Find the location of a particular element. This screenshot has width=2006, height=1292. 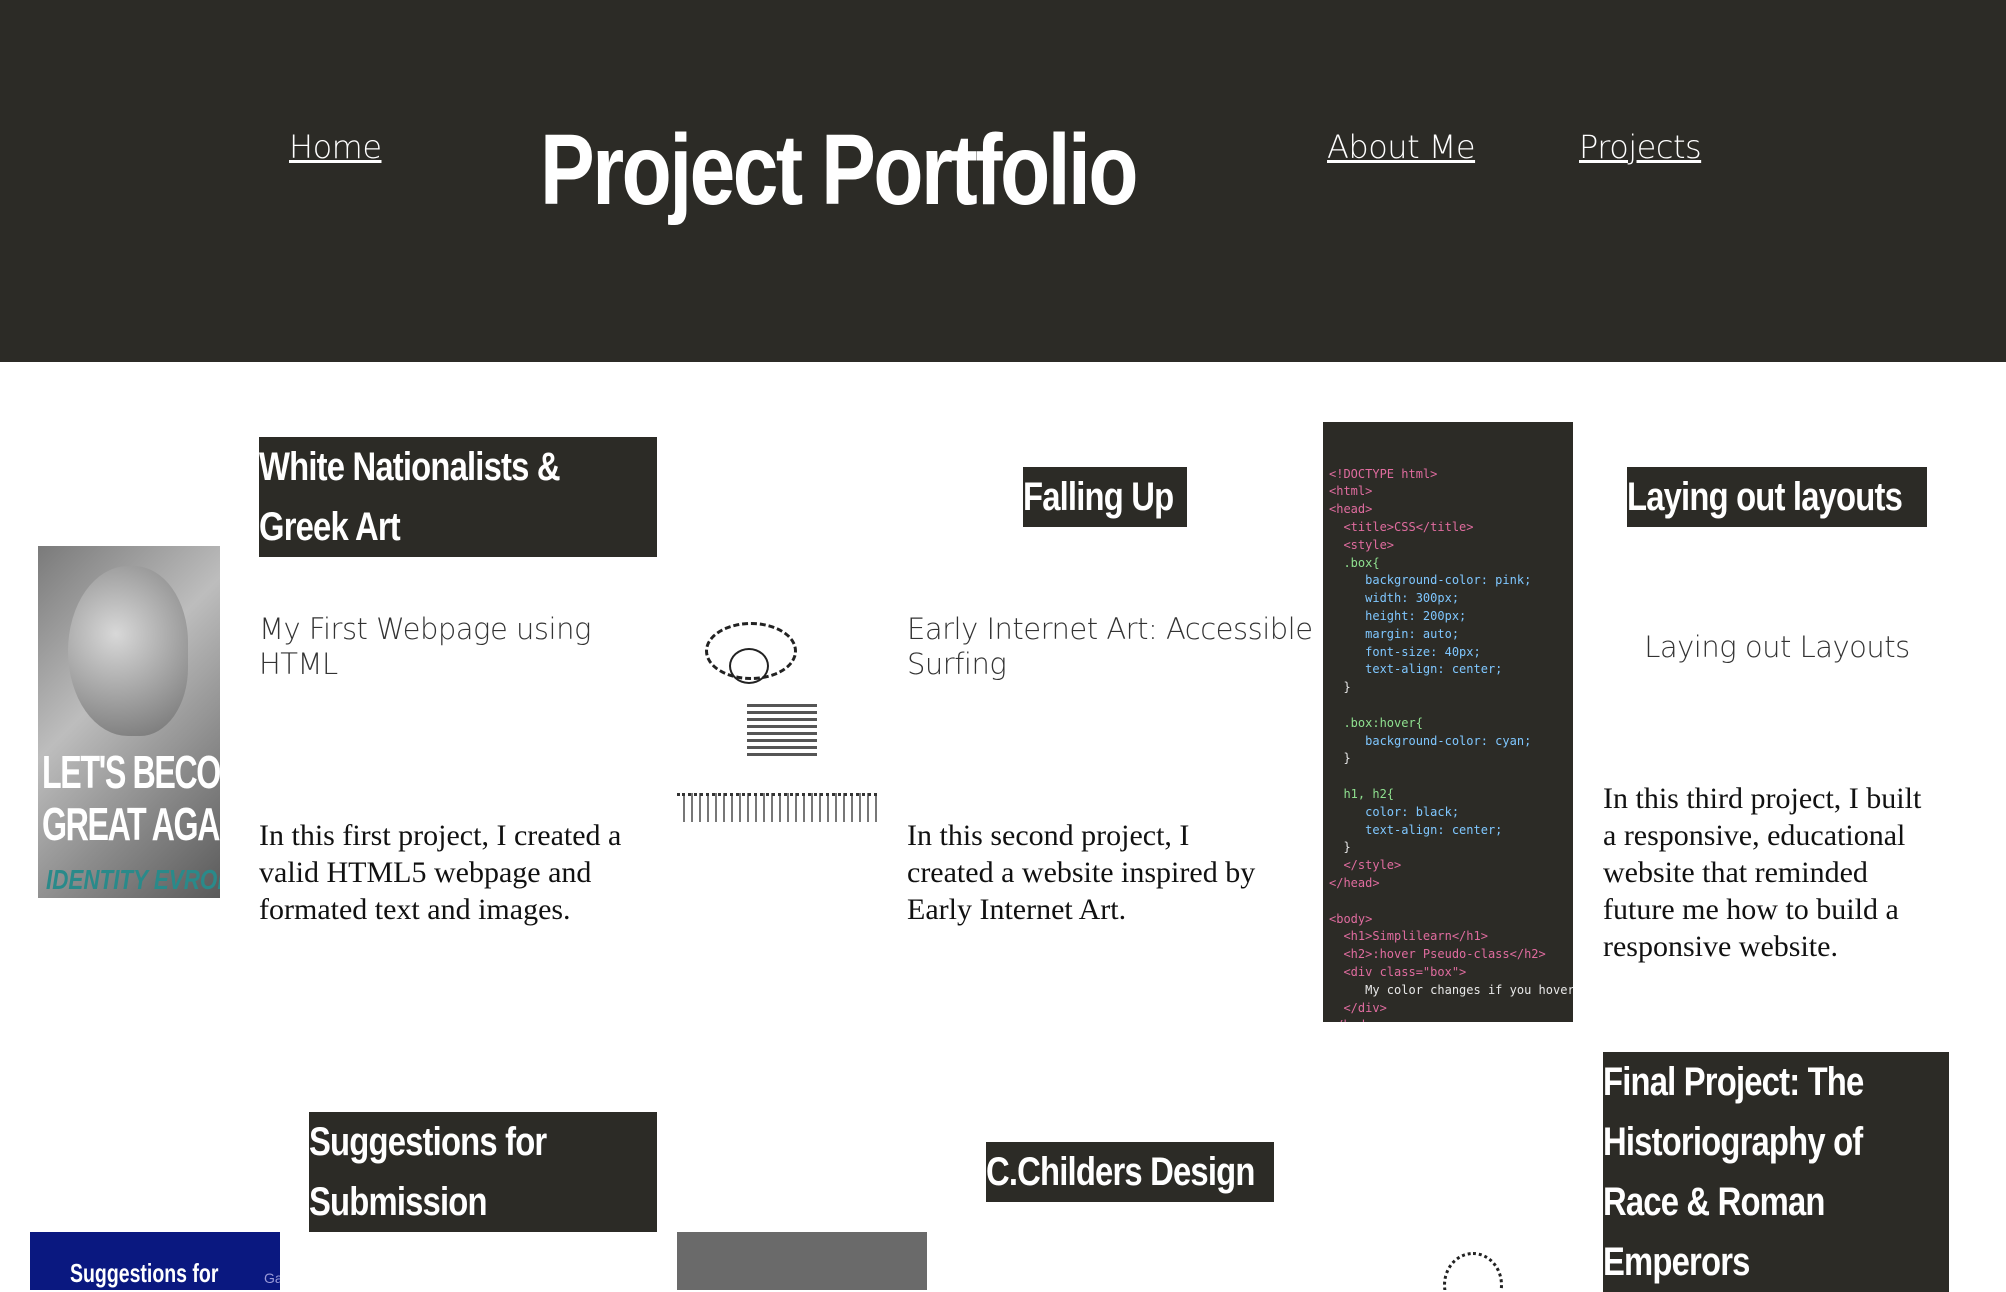

code-line: .box{ is located at coordinates (1354, 562).